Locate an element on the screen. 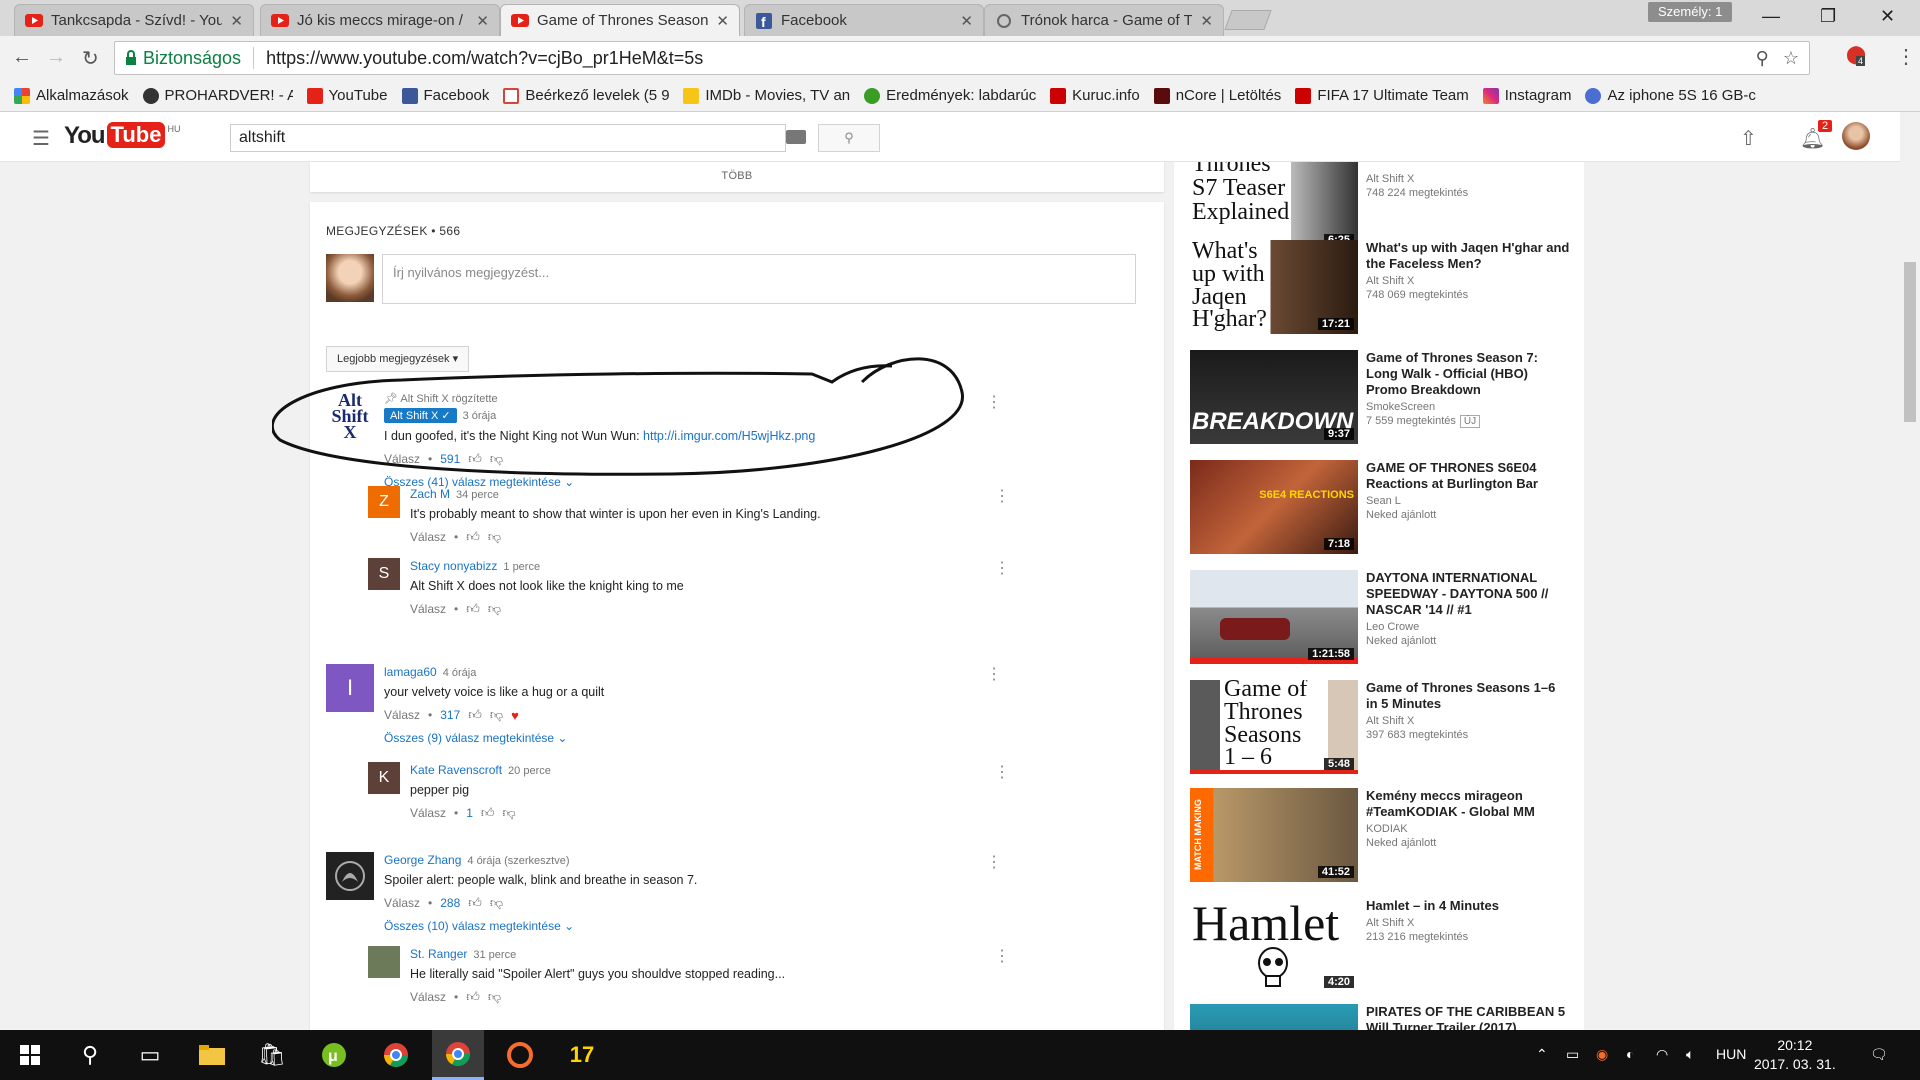 The image size is (1920, 1080). comment-avatar is located at coordinates (350, 876).